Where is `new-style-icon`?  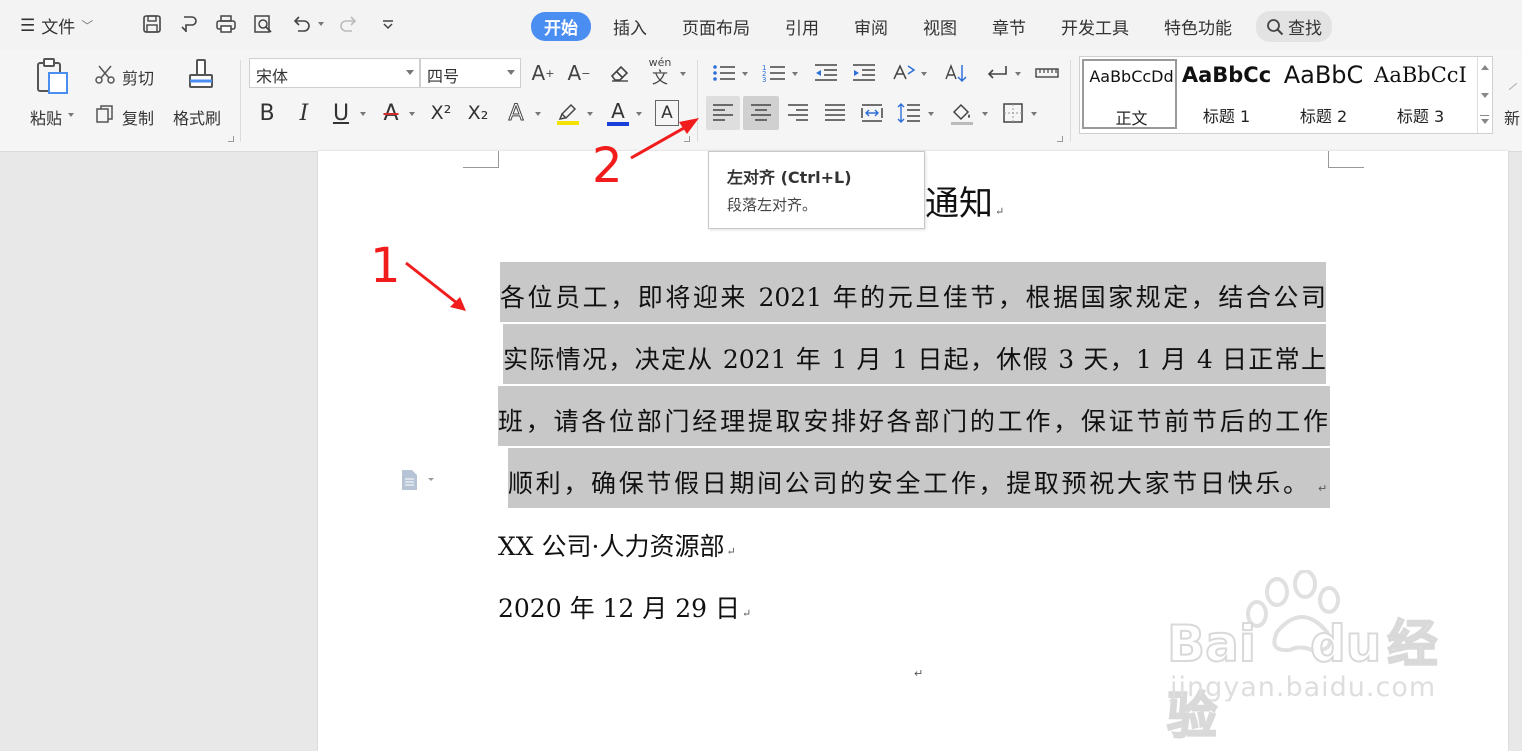
new-style-icon is located at coordinates (1513, 86).